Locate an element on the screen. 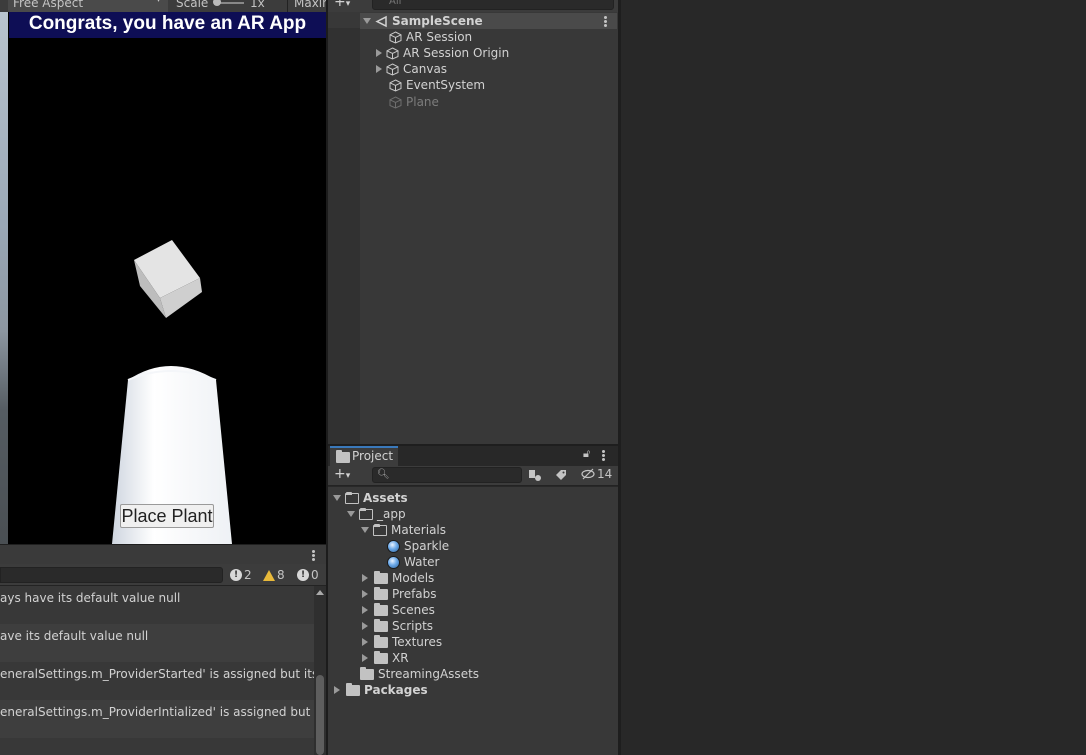  error-count-toggle: ! 2 is located at coordinates (241, 575).